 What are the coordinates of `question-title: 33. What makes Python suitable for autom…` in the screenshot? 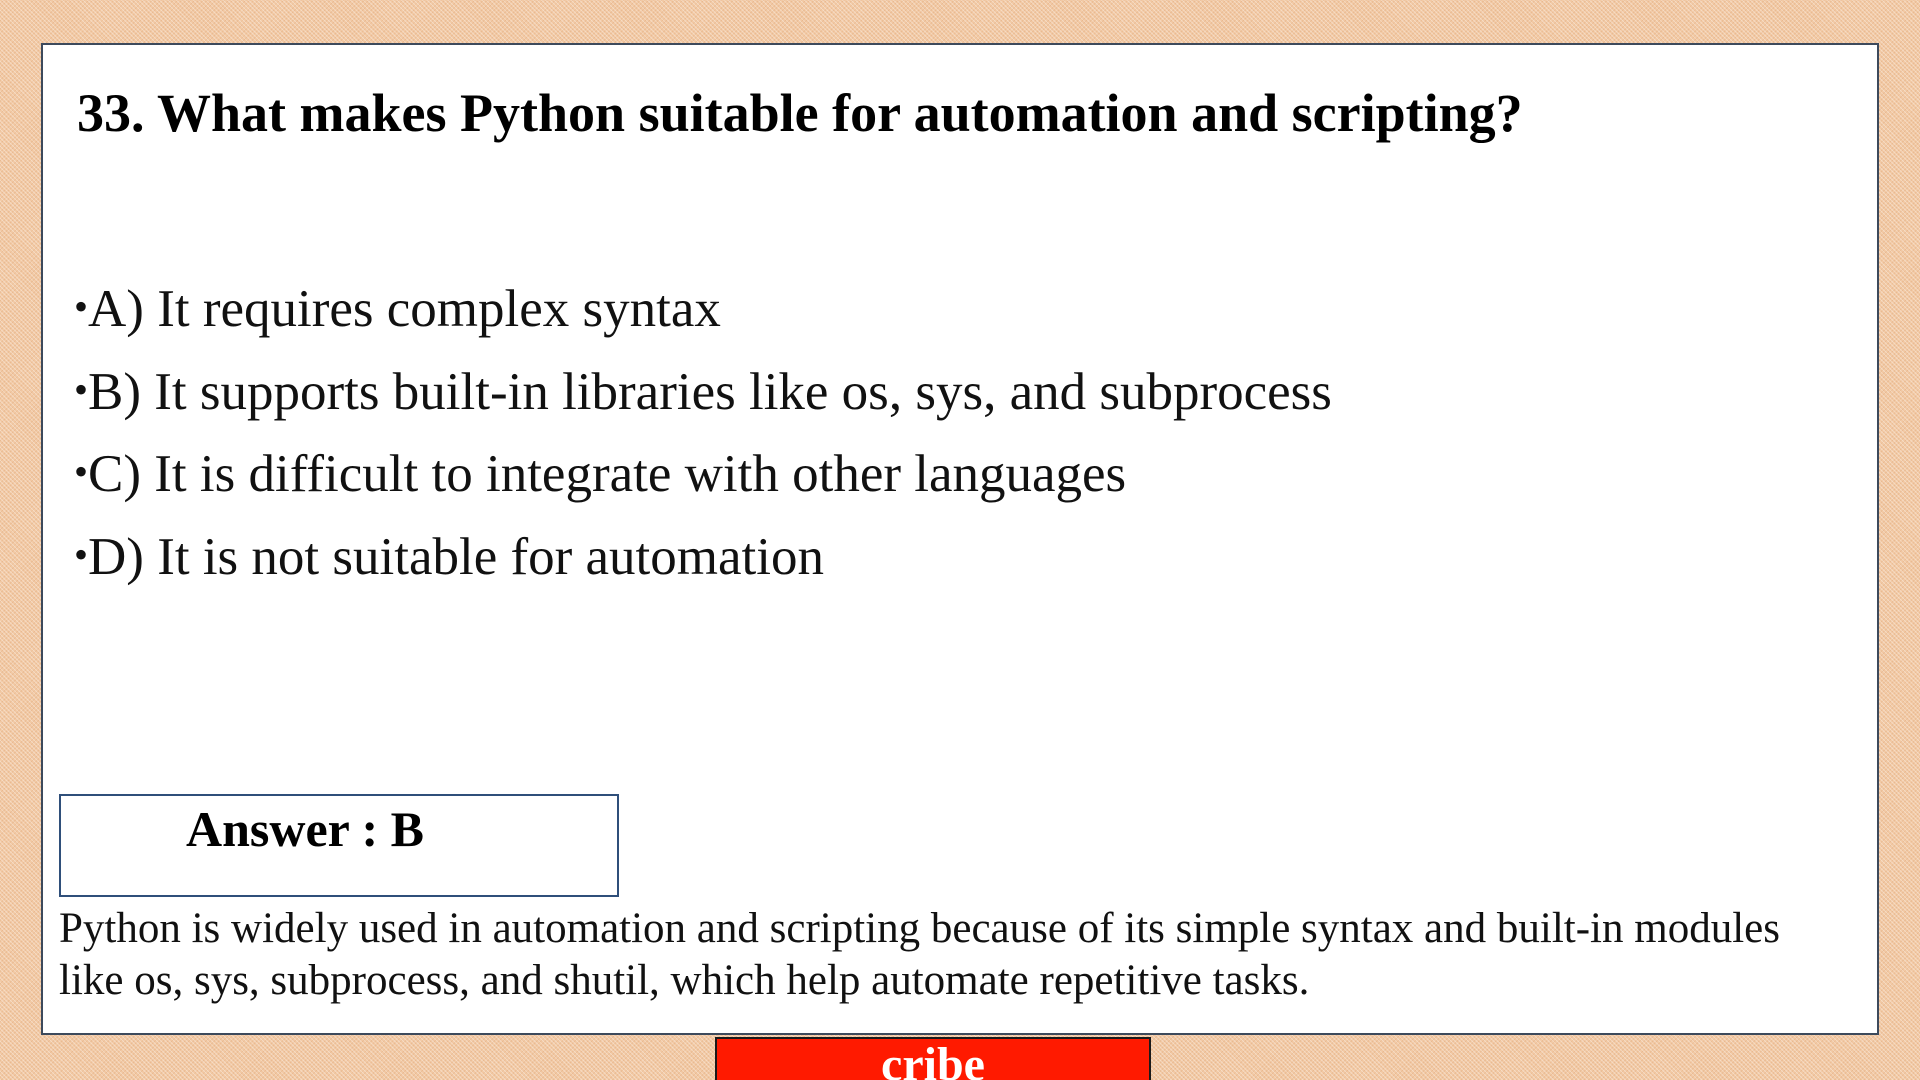 It's located at (800, 113).